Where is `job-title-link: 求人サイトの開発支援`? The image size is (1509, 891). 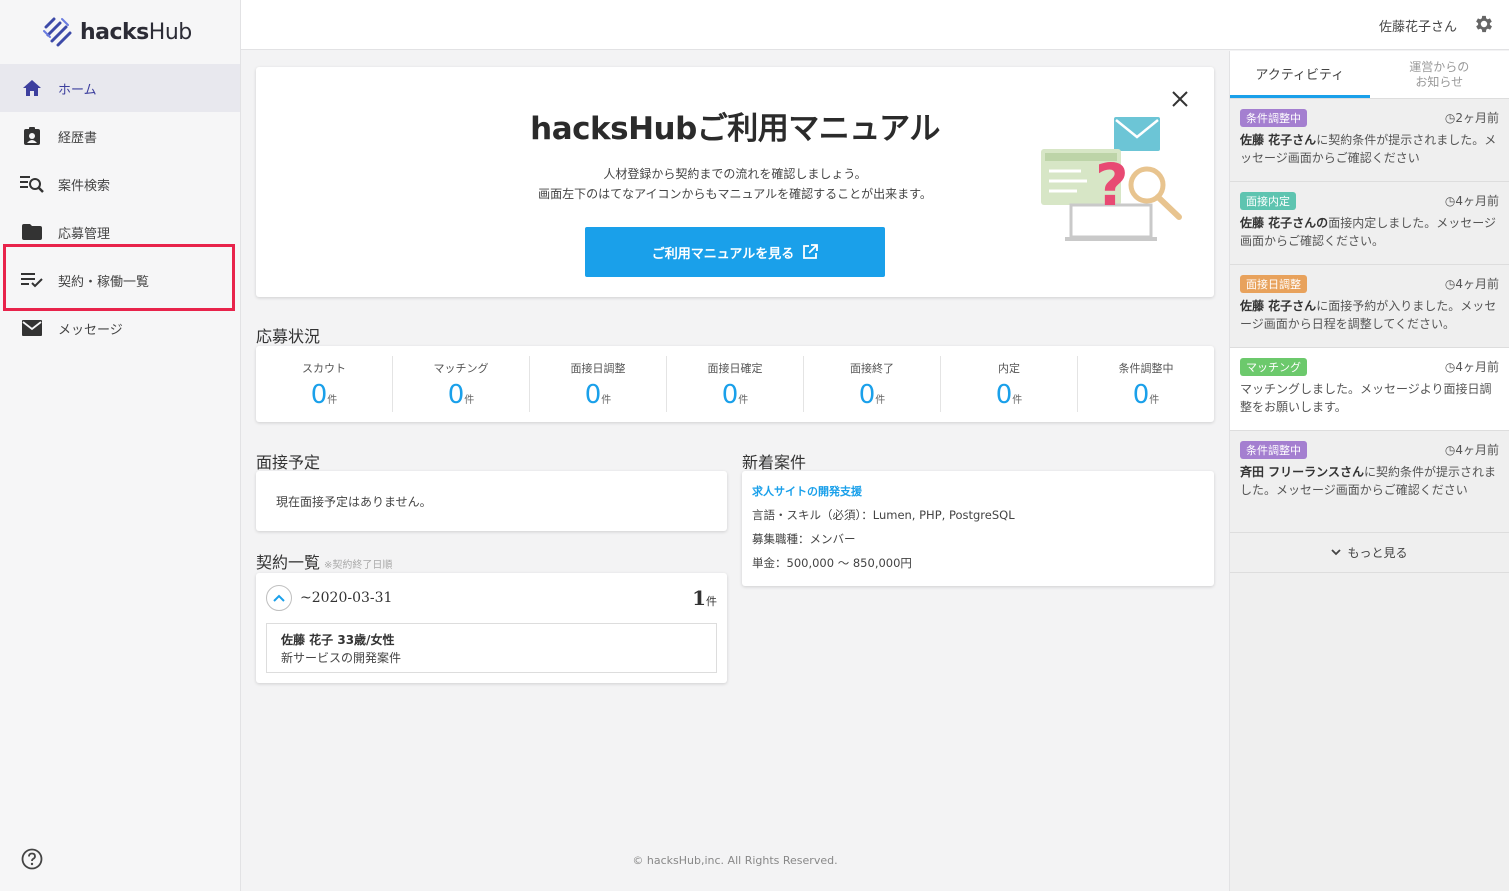
job-title-link: 求人サイトの開発支援 is located at coordinates (978, 491).